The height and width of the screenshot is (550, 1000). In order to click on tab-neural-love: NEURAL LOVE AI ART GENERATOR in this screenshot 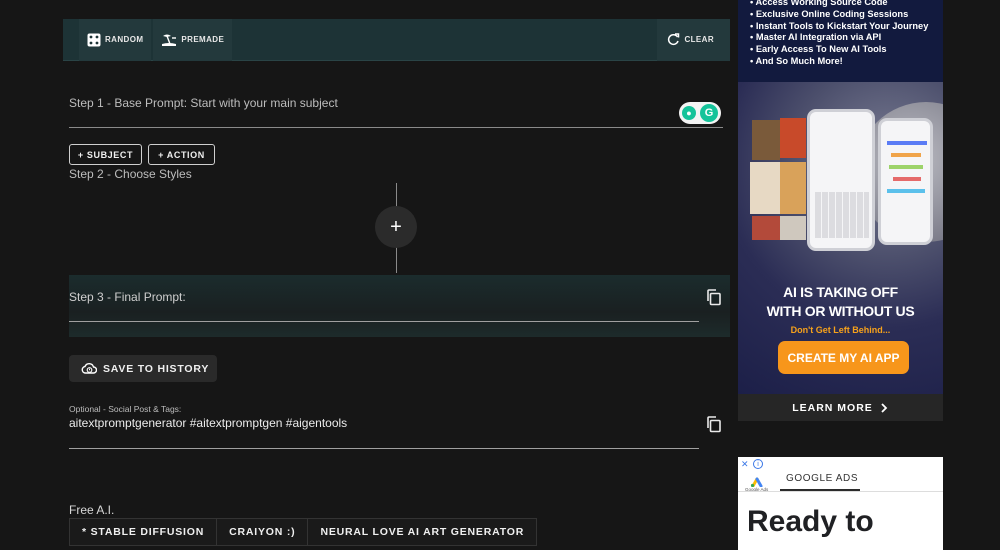, I will do `click(422, 532)`.